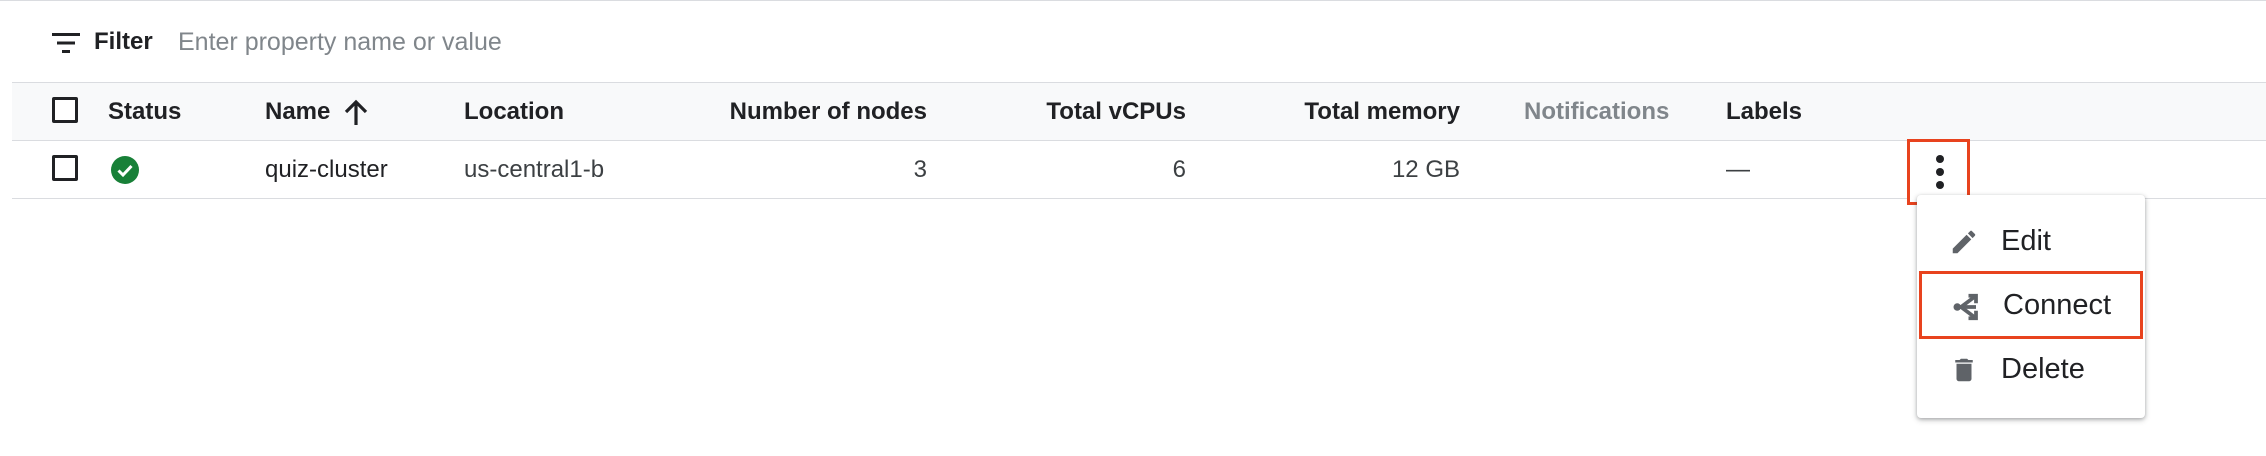 The image size is (2266, 456). What do you see at coordinates (125, 170) in the screenshot?
I see `check-circle-icon` at bounding box center [125, 170].